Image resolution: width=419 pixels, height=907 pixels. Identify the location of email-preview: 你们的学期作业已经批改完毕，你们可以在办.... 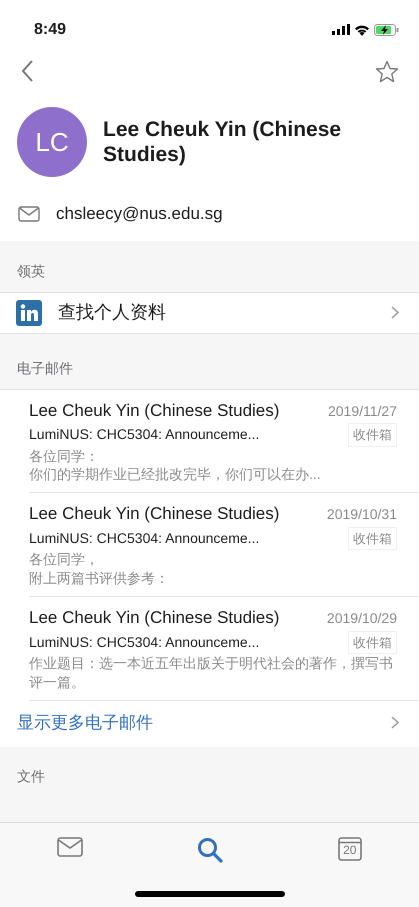
(175, 474).